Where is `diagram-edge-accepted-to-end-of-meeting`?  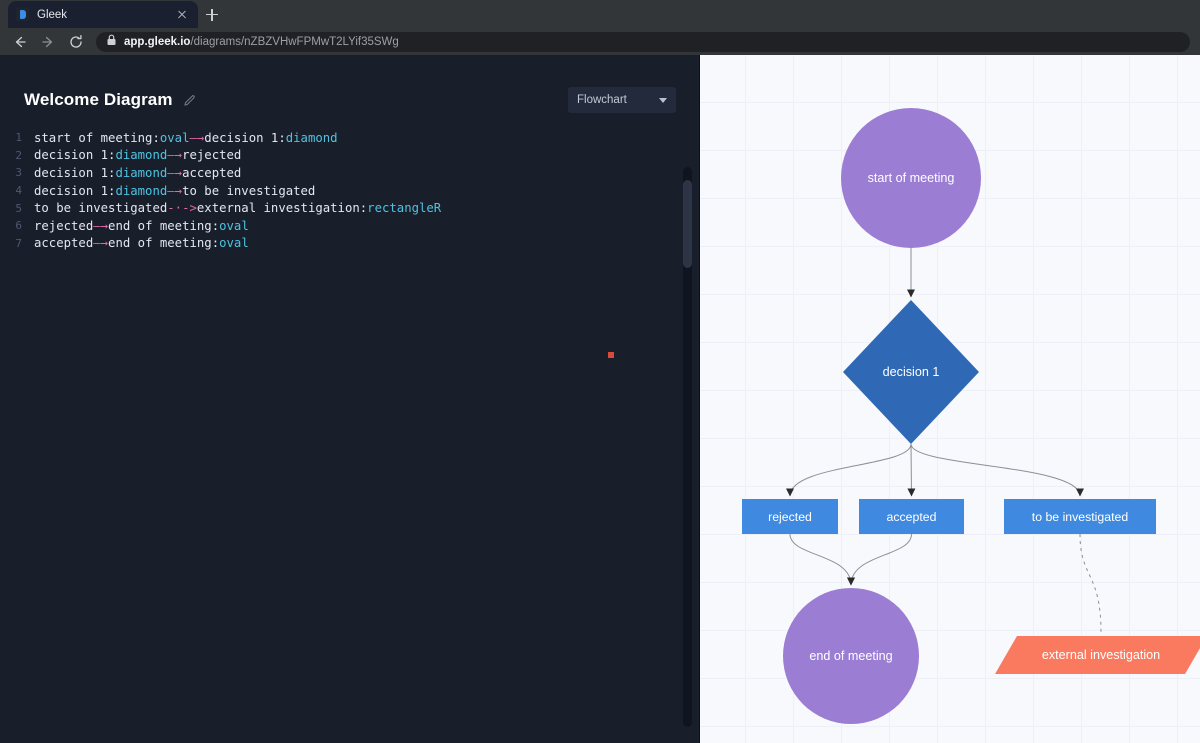
diagram-edge-accepted-to-end-of-meeting is located at coordinates (879, 559).